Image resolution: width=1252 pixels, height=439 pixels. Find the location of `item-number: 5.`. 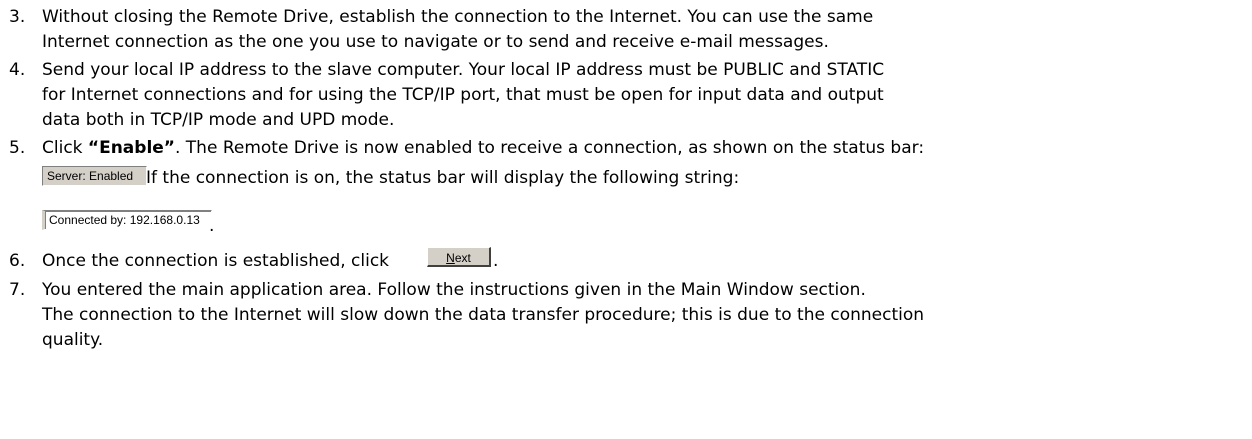

item-number: 5. is located at coordinates (17, 148).